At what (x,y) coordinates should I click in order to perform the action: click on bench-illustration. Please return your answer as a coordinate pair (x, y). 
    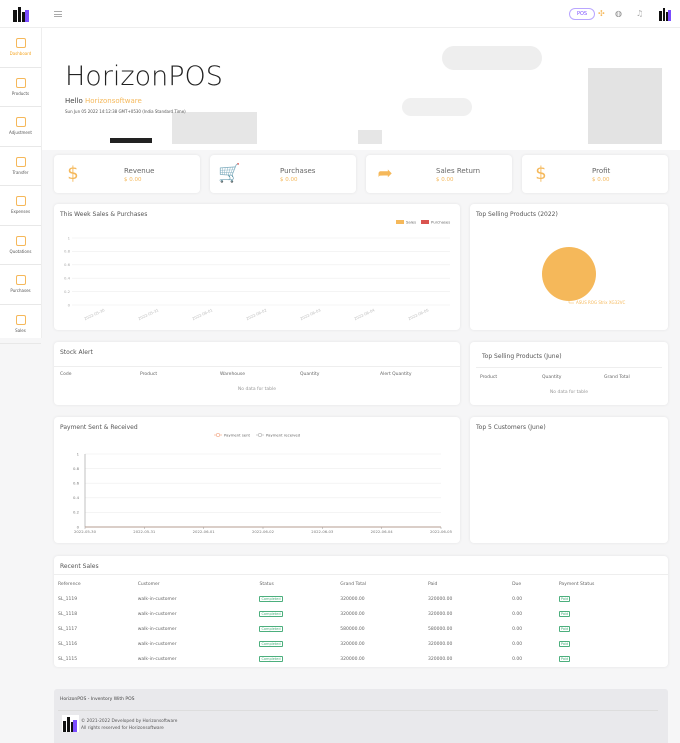
    Looking at the image, I should click on (131, 140).